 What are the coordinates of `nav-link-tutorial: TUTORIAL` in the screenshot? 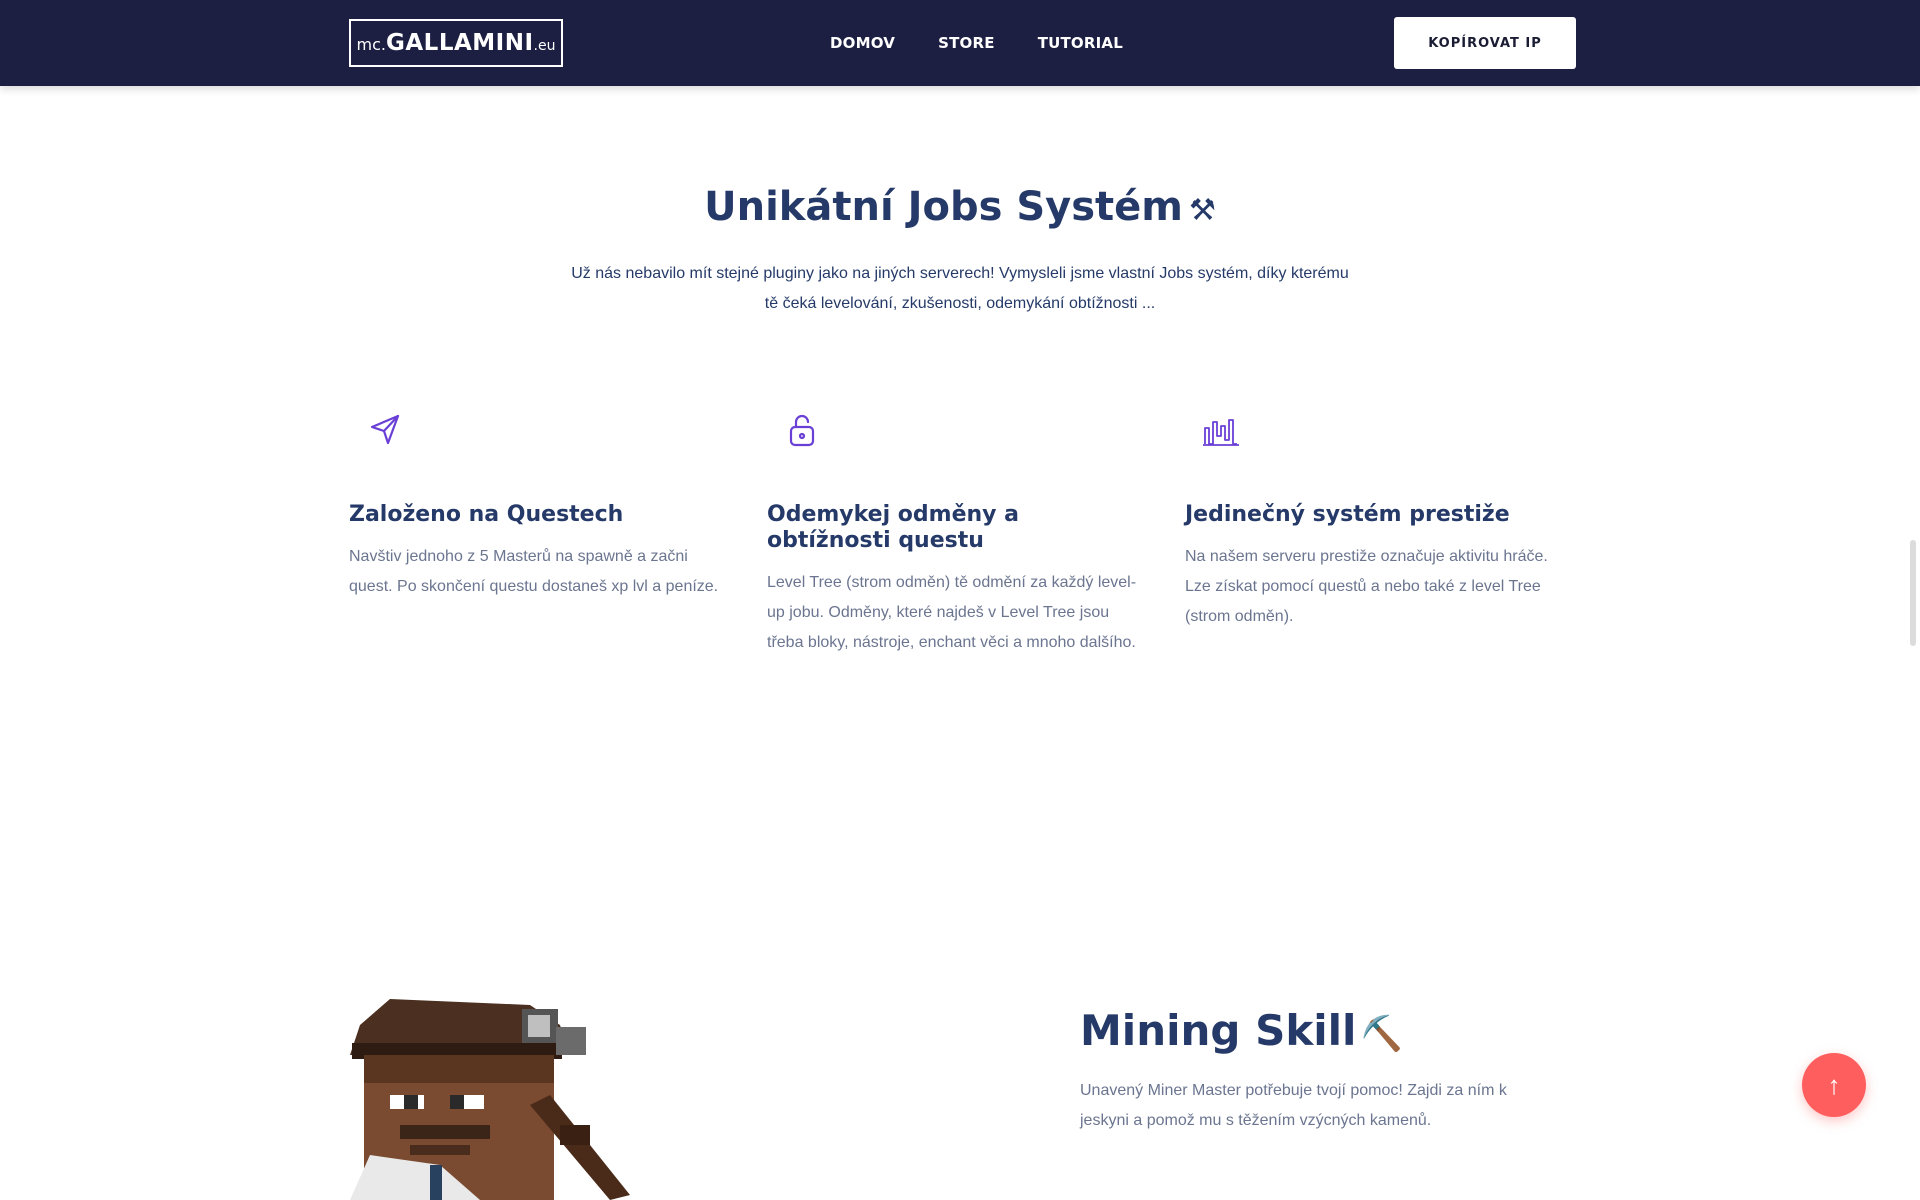 It's located at (1080, 43).